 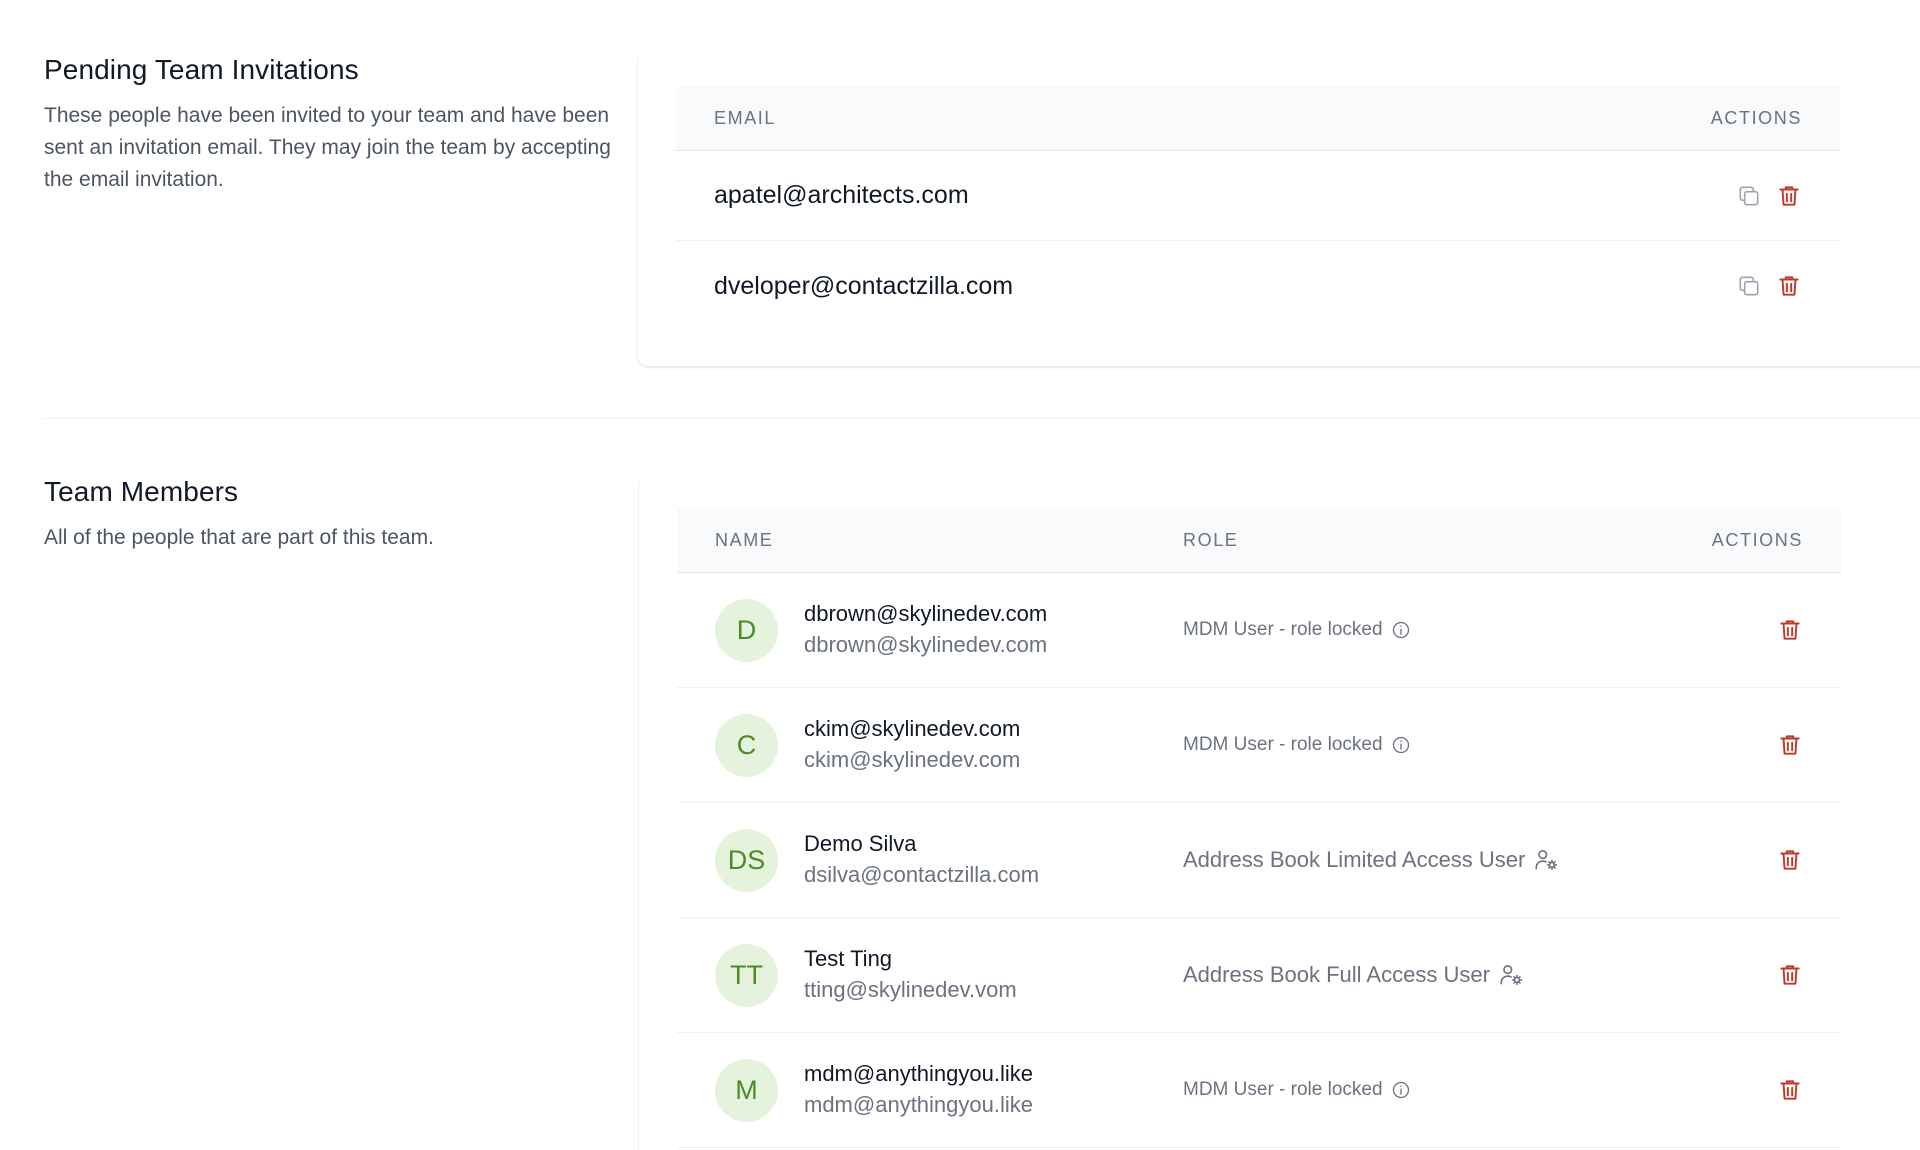 I want to click on member-name: Demo Silva, so click(x=921, y=844).